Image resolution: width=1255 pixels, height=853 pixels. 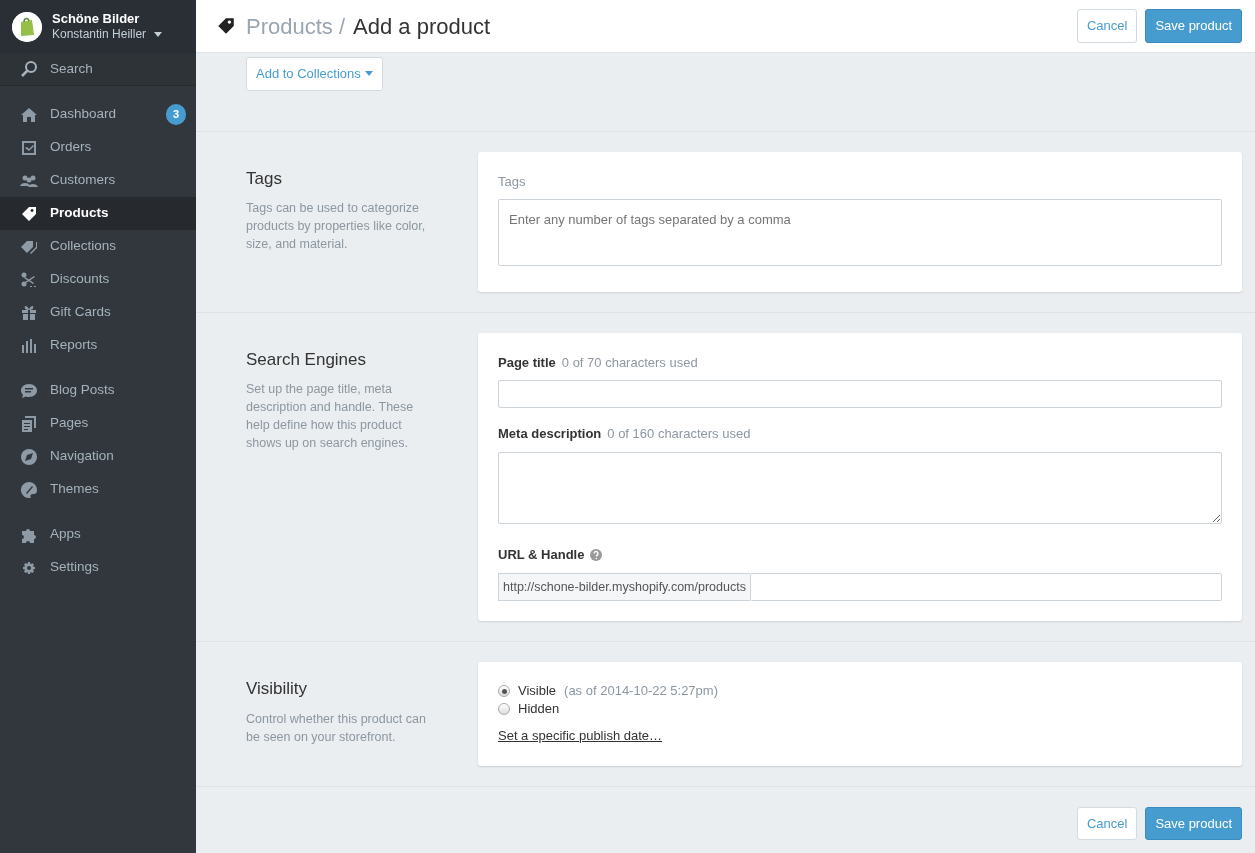 What do you see at coordinates (860, 691) in the screenshot?
I see `radio-option: Visible (as of 2014-10-22 5:27pm)` at bounding box center [860, 691].